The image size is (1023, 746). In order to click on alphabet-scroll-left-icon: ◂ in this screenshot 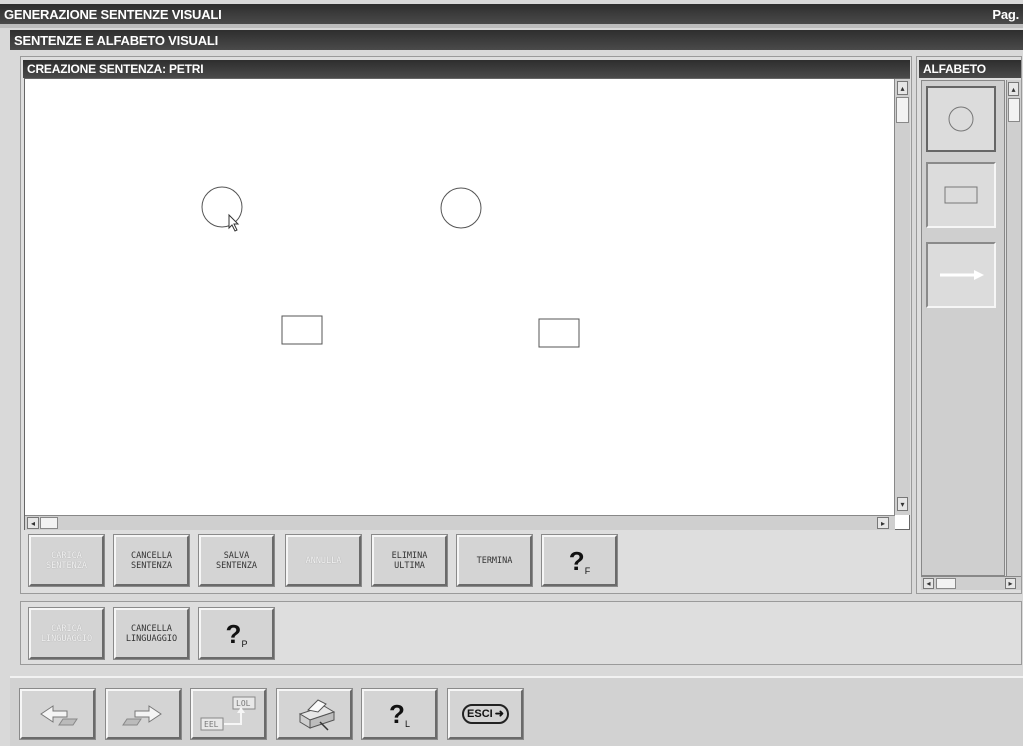, I will do `click(928, 583)`.